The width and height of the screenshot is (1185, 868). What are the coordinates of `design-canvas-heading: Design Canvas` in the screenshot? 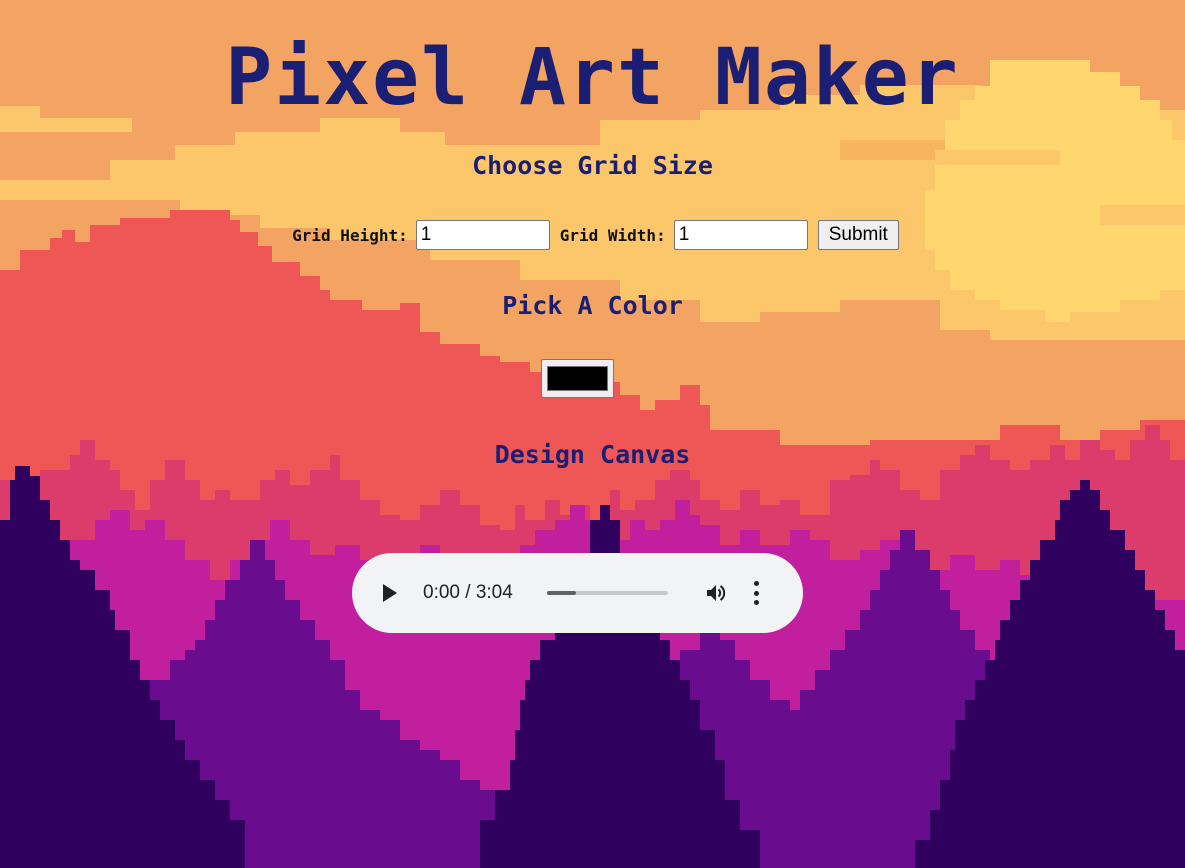 It's located at (592, 454).